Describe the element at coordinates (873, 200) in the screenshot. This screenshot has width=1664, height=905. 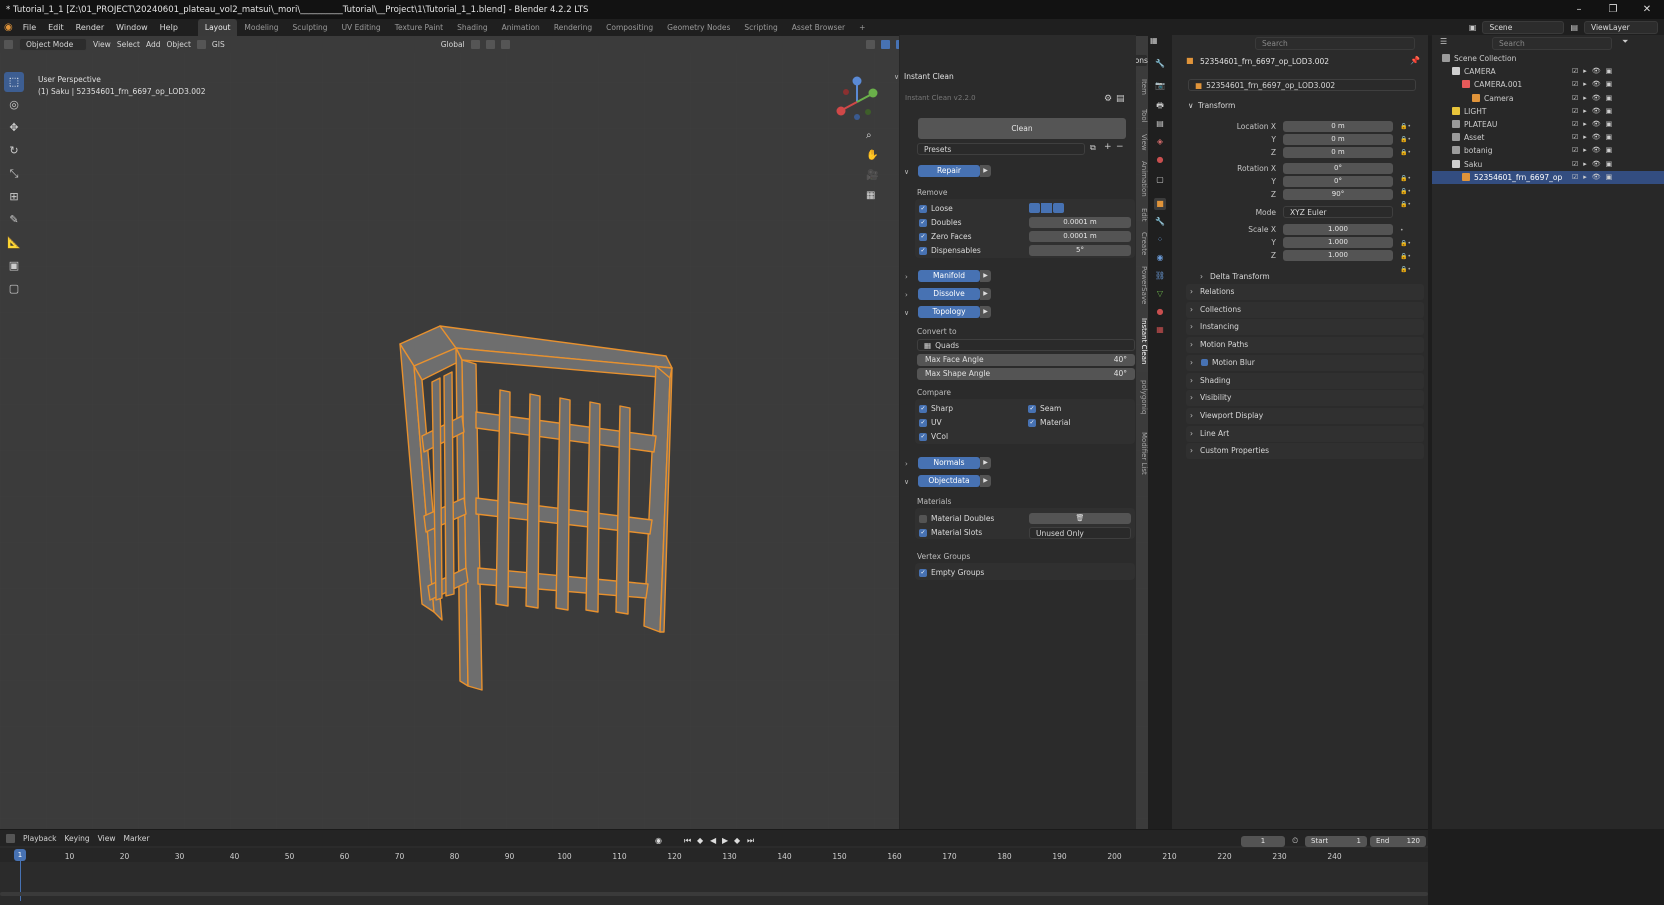
I see `ortho-toggle-icon: ▦` at that location.